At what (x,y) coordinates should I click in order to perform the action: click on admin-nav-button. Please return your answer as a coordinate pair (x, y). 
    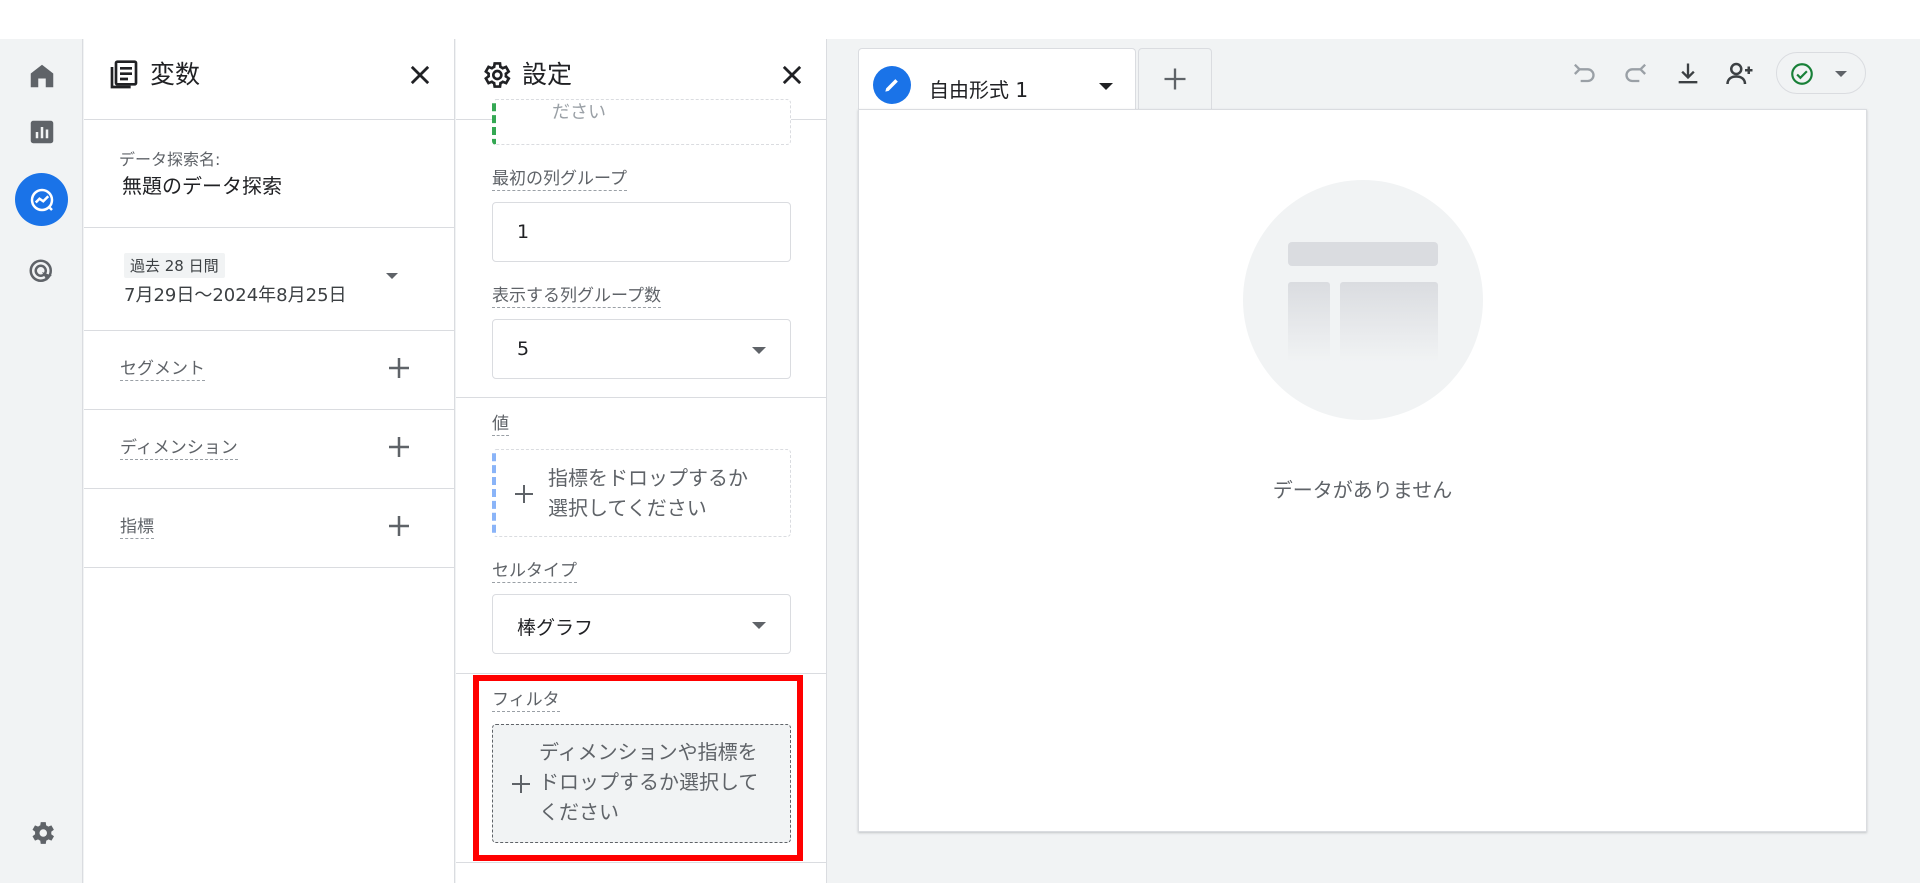
    Looking at the image, I should click on (41, 832).